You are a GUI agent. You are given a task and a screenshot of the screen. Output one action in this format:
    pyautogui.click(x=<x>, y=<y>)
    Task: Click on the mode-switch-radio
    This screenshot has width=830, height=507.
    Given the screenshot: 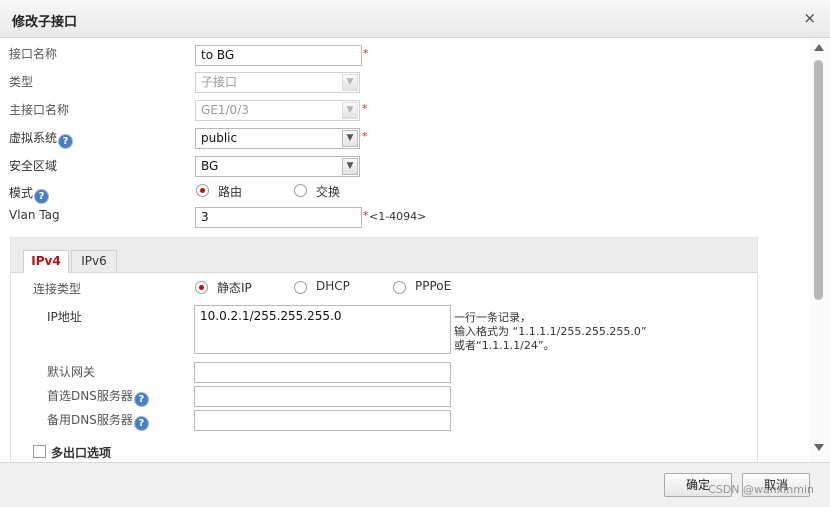 What is the action you would take?
    pyautogui.click(x=300, y=190)
    